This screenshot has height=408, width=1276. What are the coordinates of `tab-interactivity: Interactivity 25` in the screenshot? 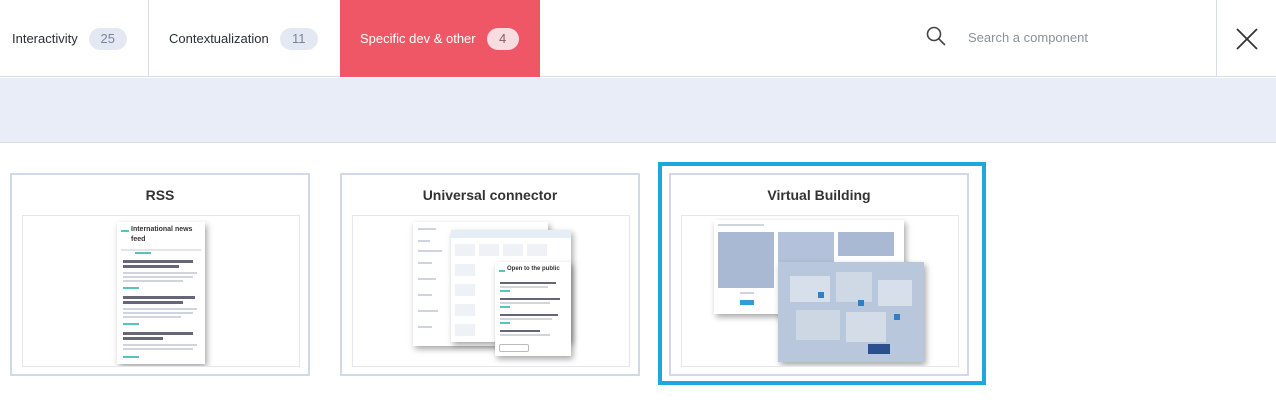 It's located at (74, 38).